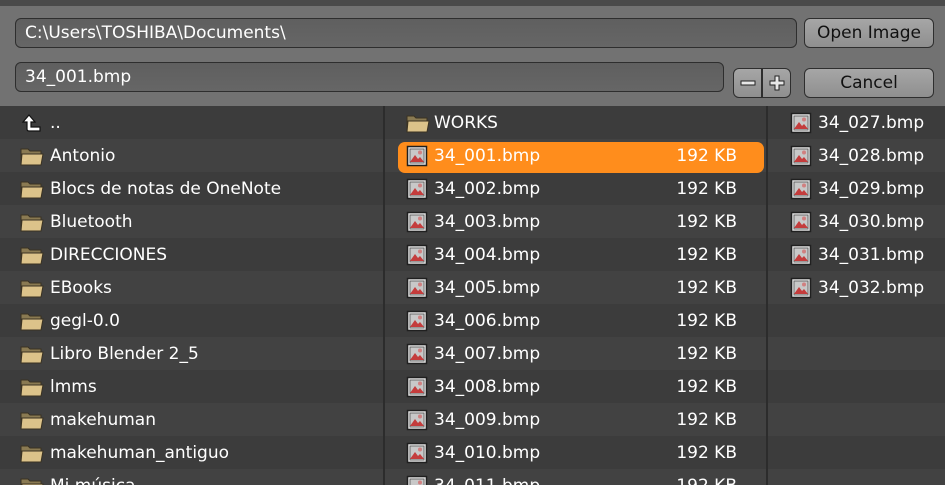 The height and width of the screenshot is (485, 945). I want to click on cancel-button: Cancel, so click(869, 83).